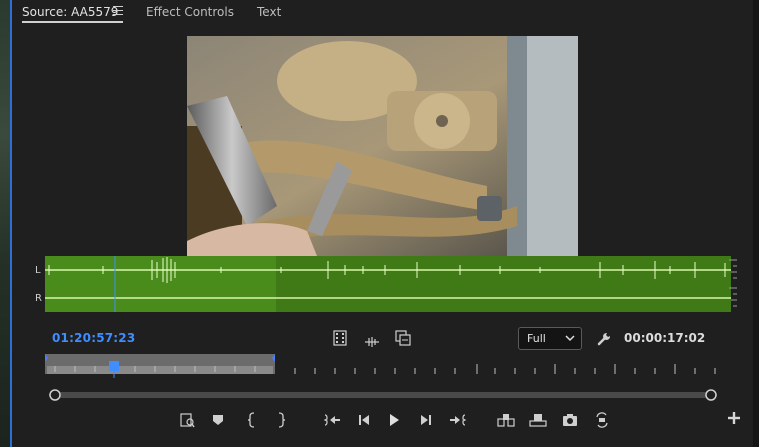 This screenshot has width=759, height=447. What do you see at coordinates (281, 420) in the screenshot?
I see `mark-out-icon` at bounding box center [281, 420].